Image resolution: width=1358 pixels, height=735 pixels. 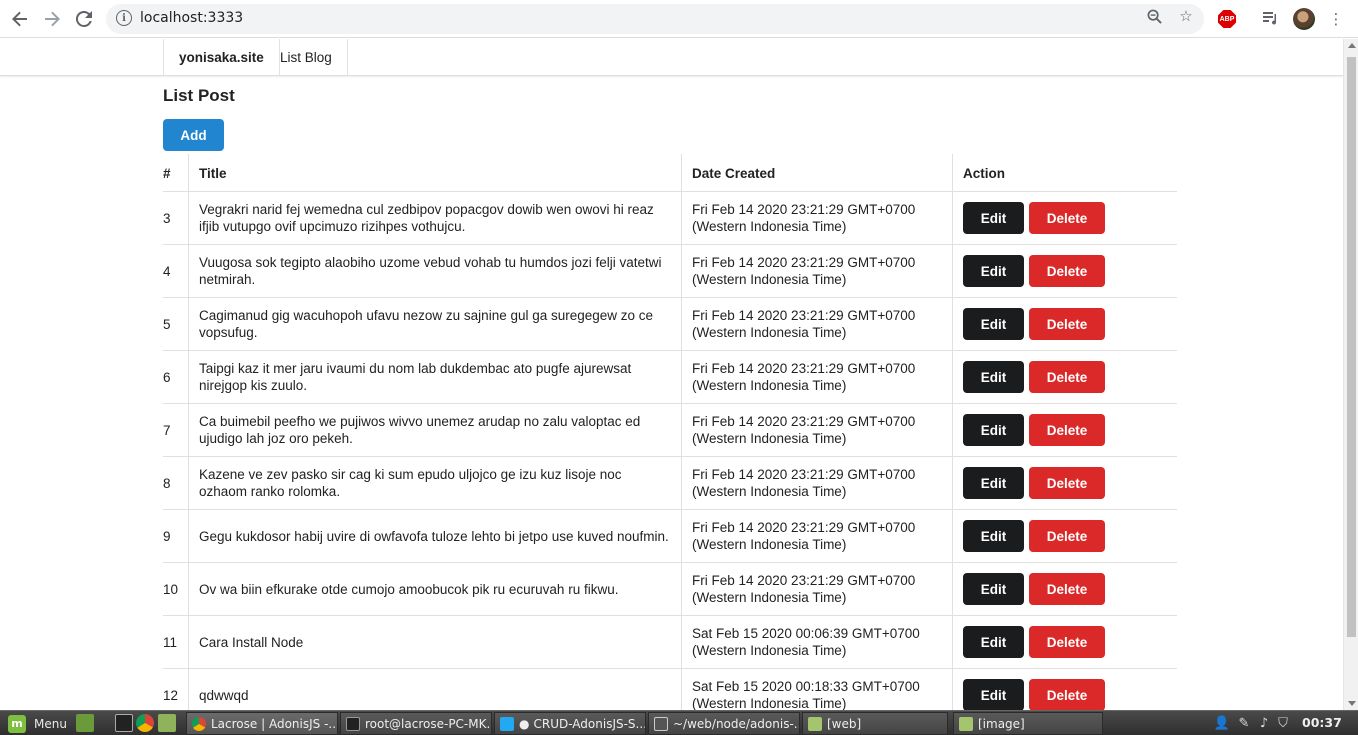 I want to click on task-folder-image: [image], so click(x=1028, y=723).